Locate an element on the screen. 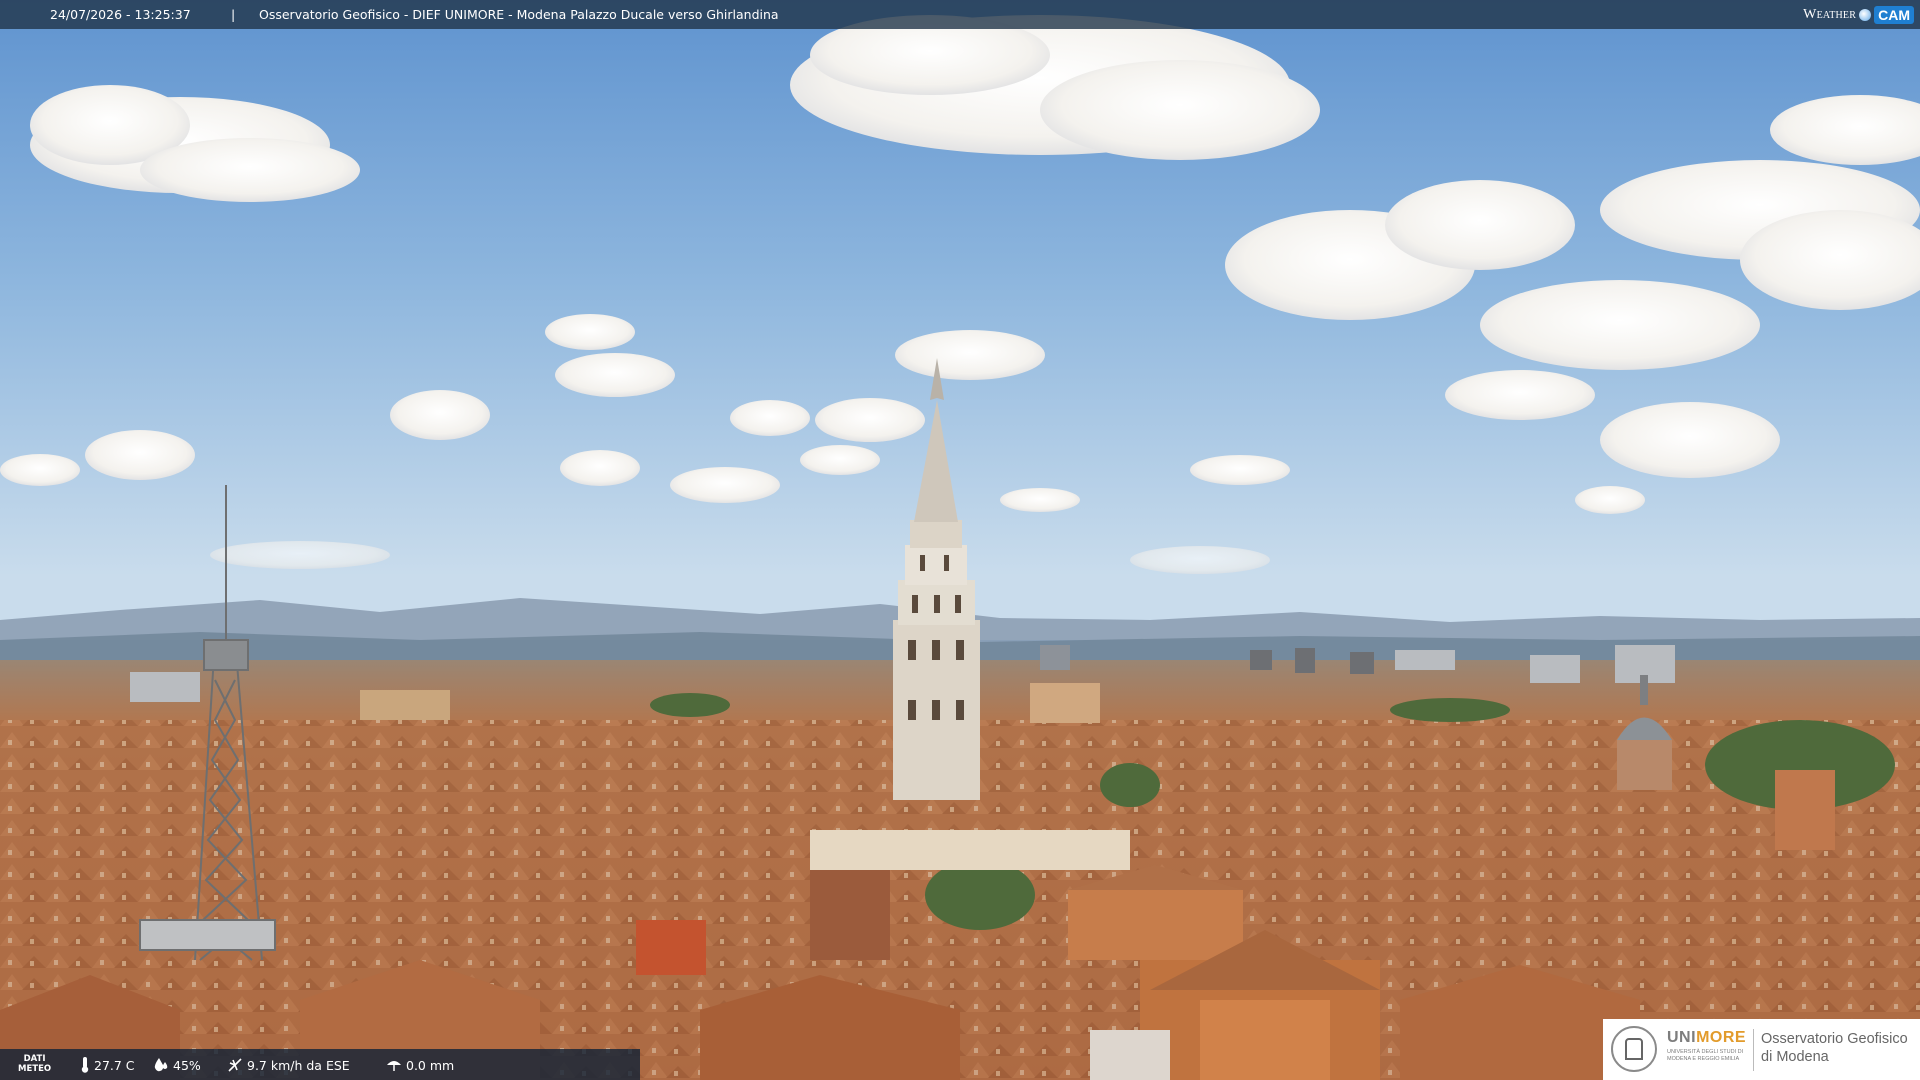 This screenshot has height=1080, width=1920. temperature-value: 27.7 C is located at coordinates (114, 1065).